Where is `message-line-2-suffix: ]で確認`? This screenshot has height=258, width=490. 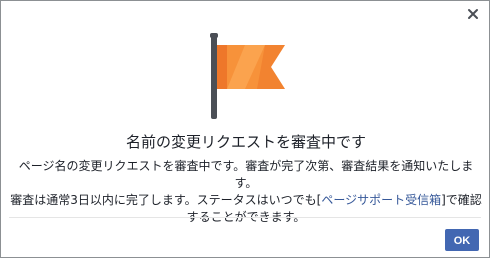
message-line-2-suffix: ]で確認 is located at coordinates (461, 200).